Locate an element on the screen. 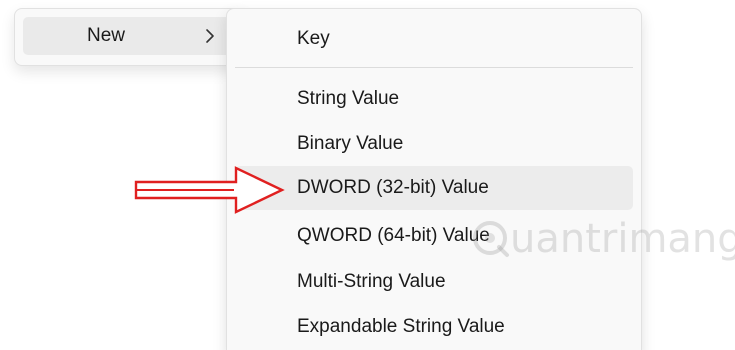 This screenshot has height=350, width=735. submenu-item-key: Key is located at coordinates (434, 39).